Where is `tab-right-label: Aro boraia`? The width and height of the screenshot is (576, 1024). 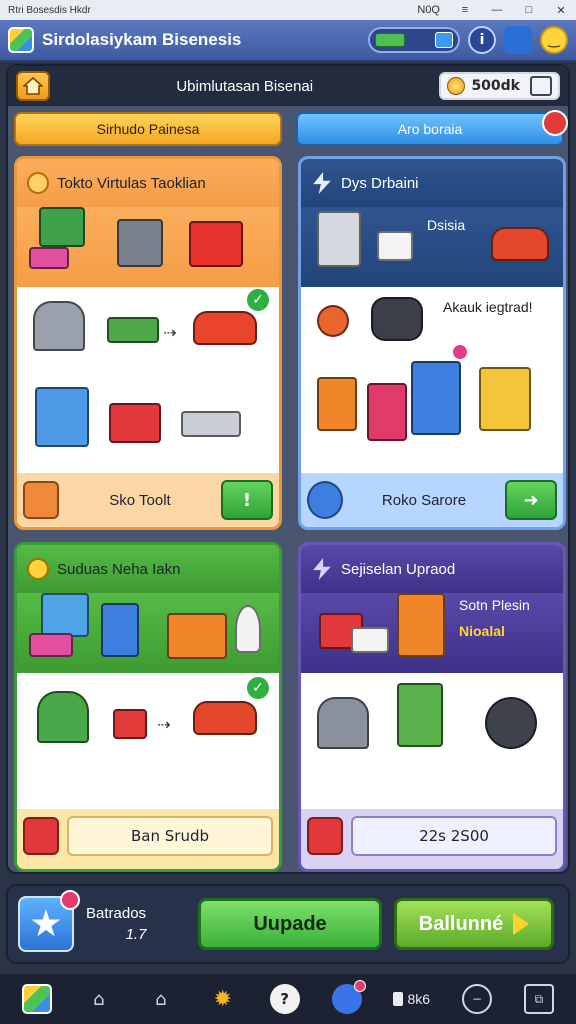
tab-right-label: Aro boraia is located at coordinates (430, 129).